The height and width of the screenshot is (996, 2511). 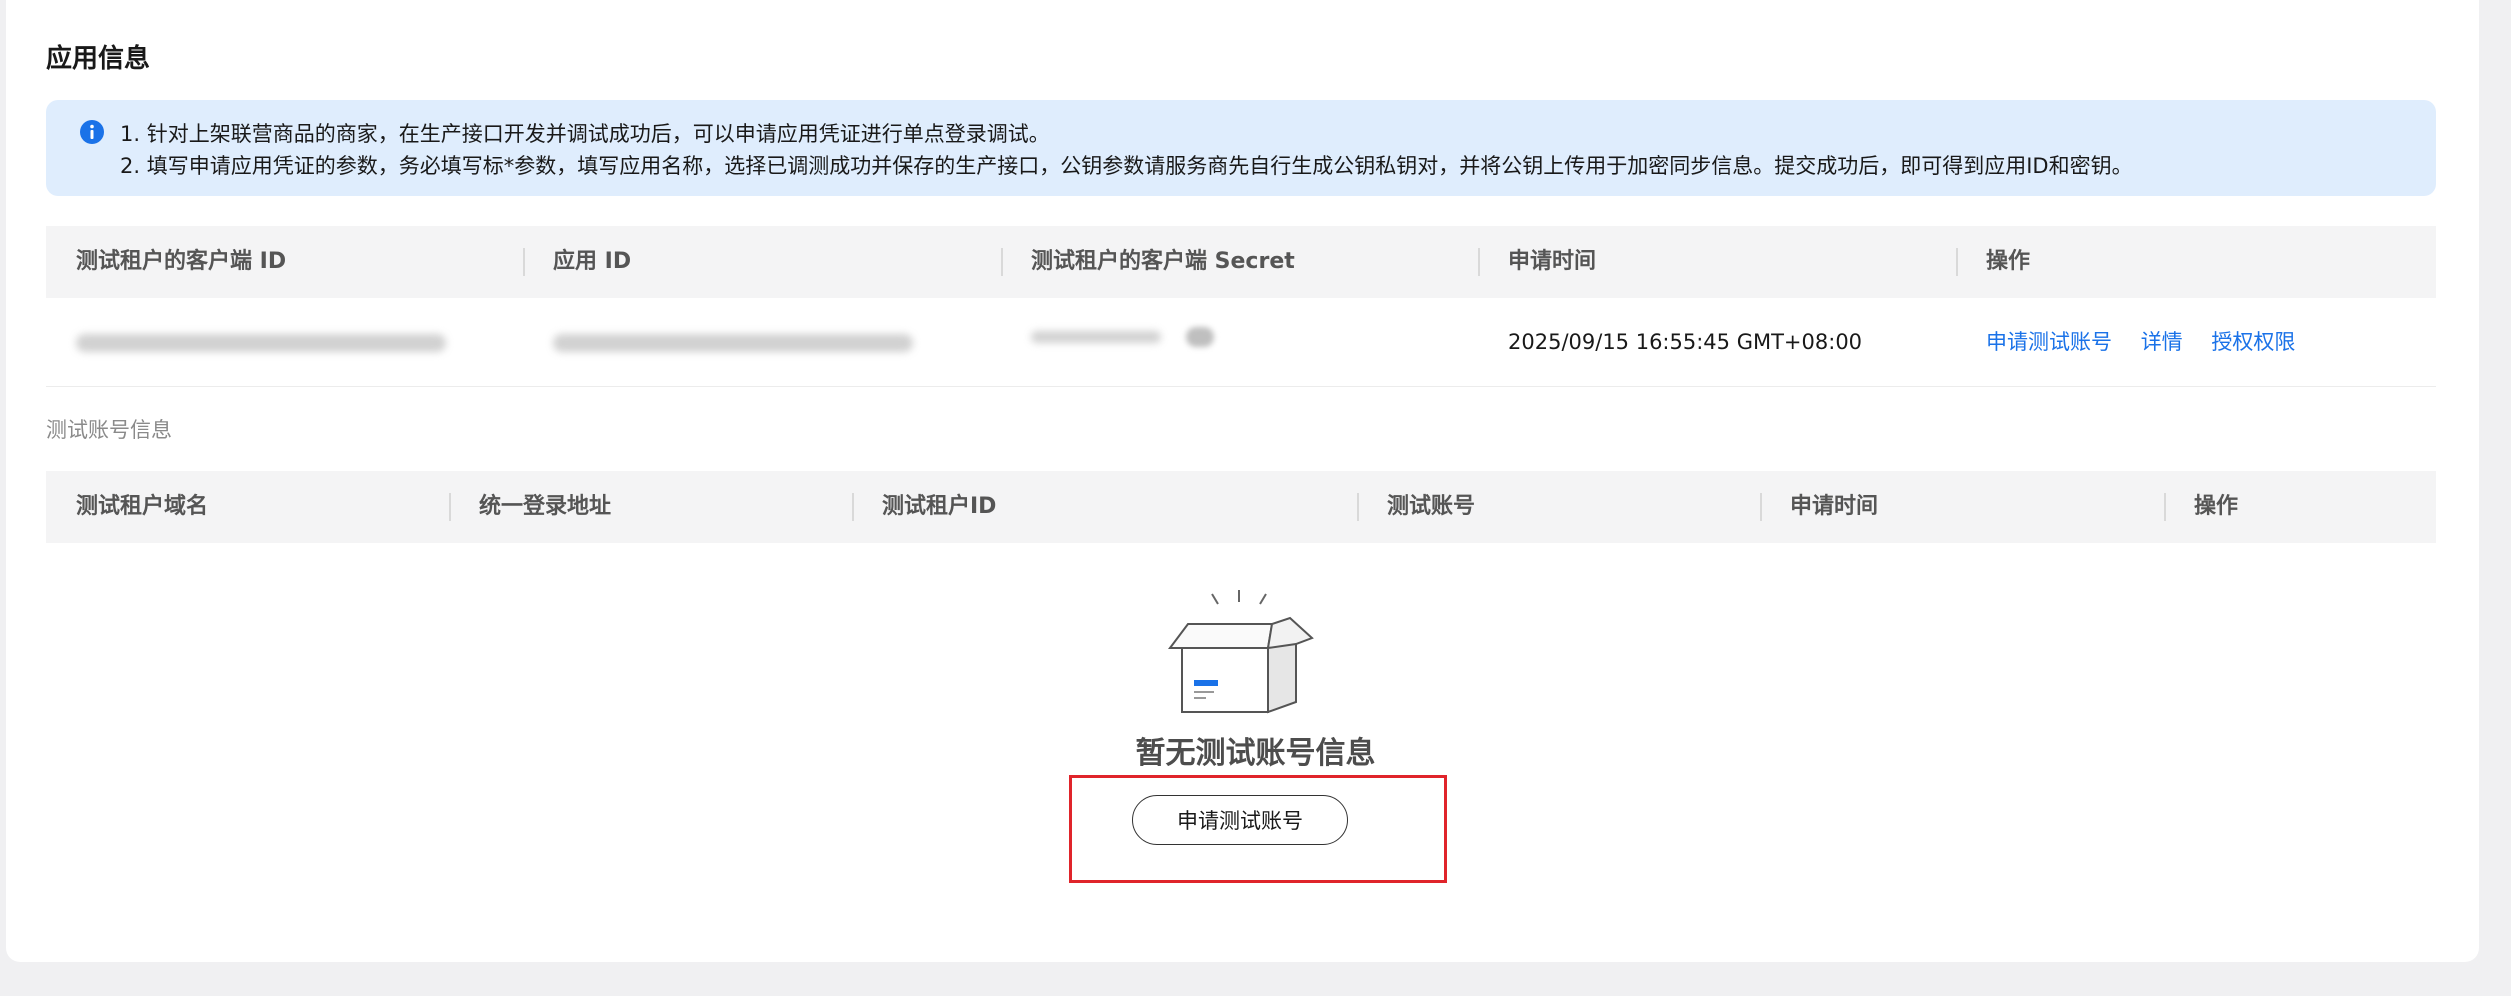 I want to click on masked-app-id, so click(x=733, y=343).